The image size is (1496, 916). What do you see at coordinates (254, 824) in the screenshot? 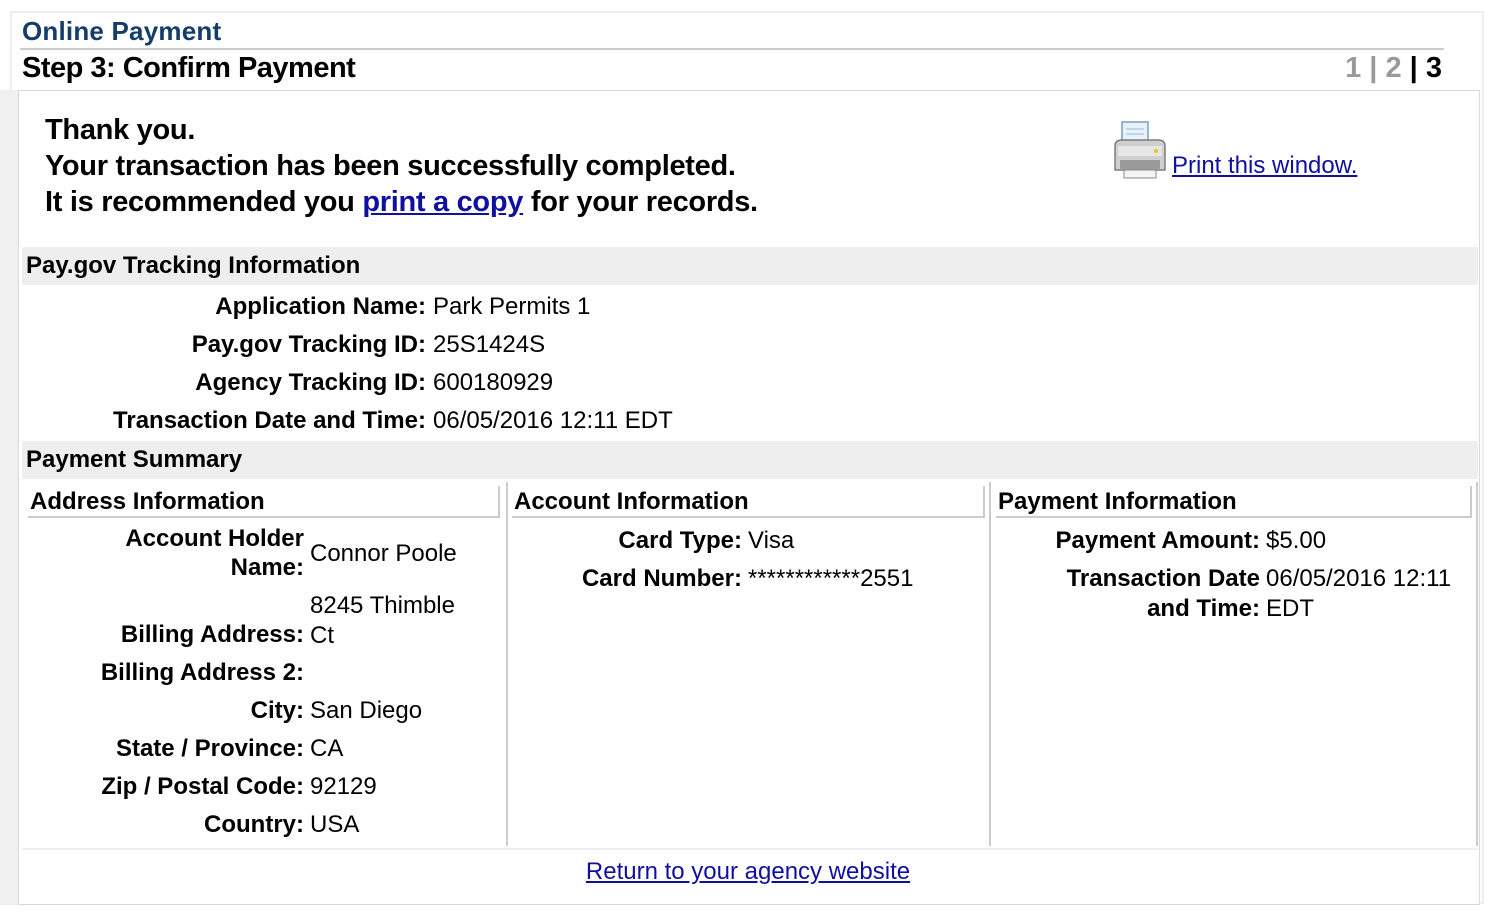
I see `field-label: Country:` at bounding box center [254, 824].